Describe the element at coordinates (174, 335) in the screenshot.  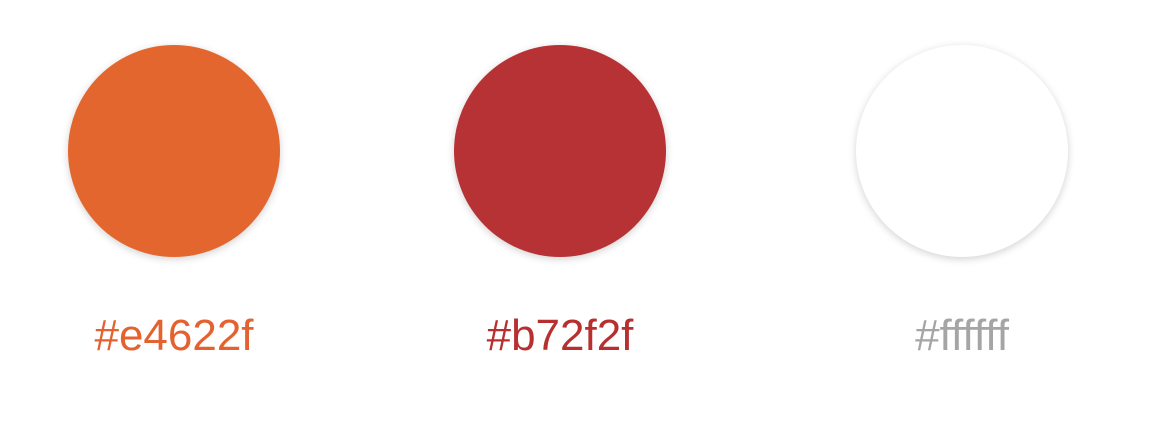
I see `hex-code-label: #e4622f` at that location.